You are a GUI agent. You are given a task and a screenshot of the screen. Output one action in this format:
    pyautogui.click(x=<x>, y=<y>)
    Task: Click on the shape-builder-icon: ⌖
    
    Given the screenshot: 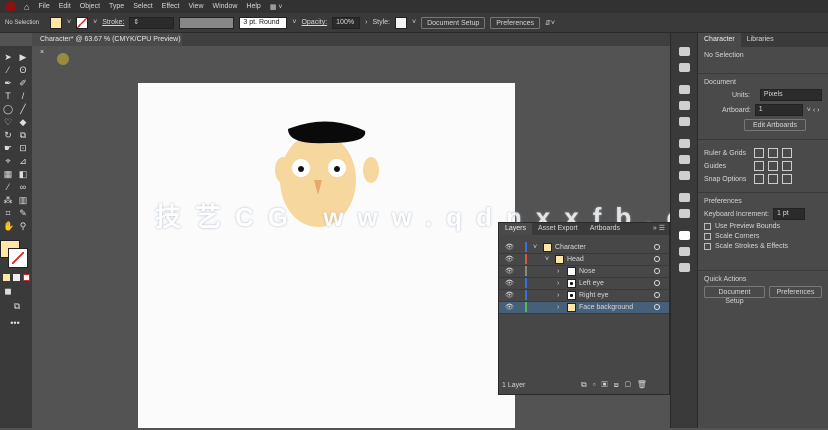 What is the action you would take?
    pyautogui.click(x=8, y=161)
    